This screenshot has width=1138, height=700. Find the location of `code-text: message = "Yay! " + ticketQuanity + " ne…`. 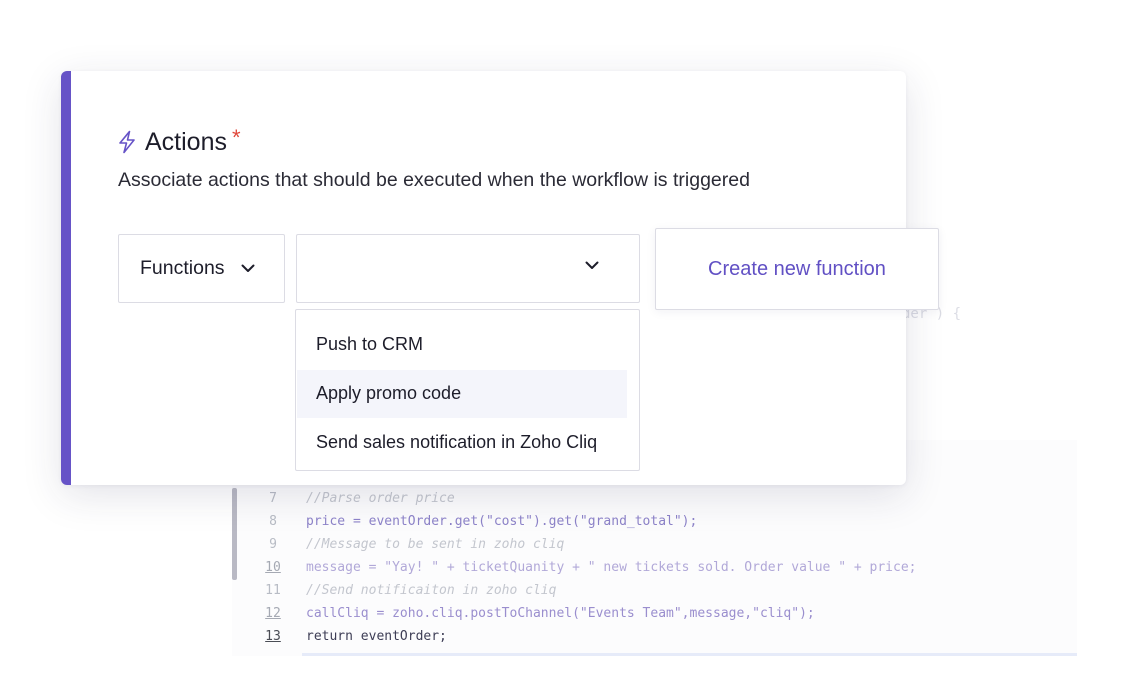

code-text: message = "Yay! " + ticketQuanity + " ne… is located at coordinates (611, 567).